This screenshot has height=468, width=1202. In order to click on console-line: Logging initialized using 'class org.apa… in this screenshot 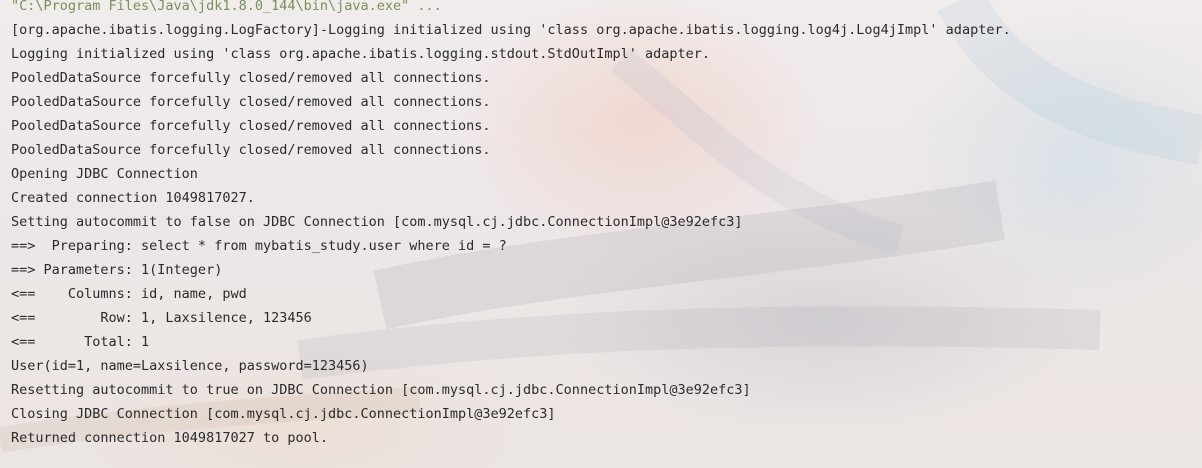, I will do `click(360, 54)`.